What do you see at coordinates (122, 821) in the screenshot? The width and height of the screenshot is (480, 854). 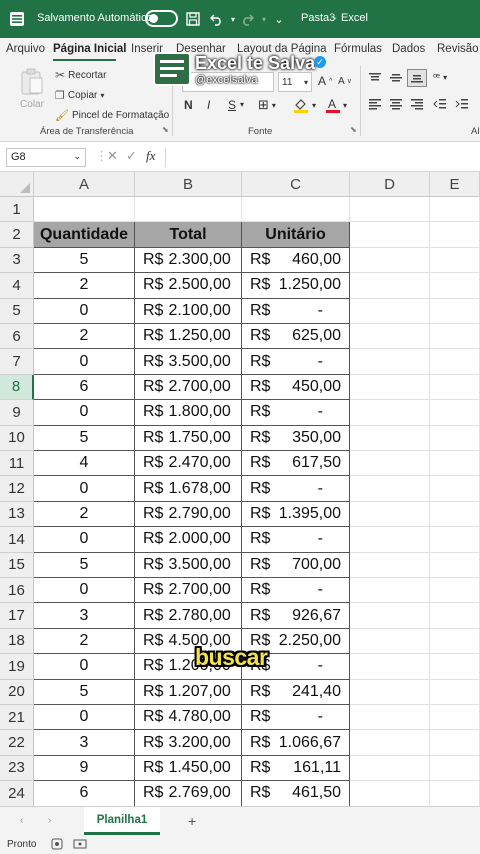 I see `sheet-tab-planilha1: Planilha1` at bounding box center [122, 821].